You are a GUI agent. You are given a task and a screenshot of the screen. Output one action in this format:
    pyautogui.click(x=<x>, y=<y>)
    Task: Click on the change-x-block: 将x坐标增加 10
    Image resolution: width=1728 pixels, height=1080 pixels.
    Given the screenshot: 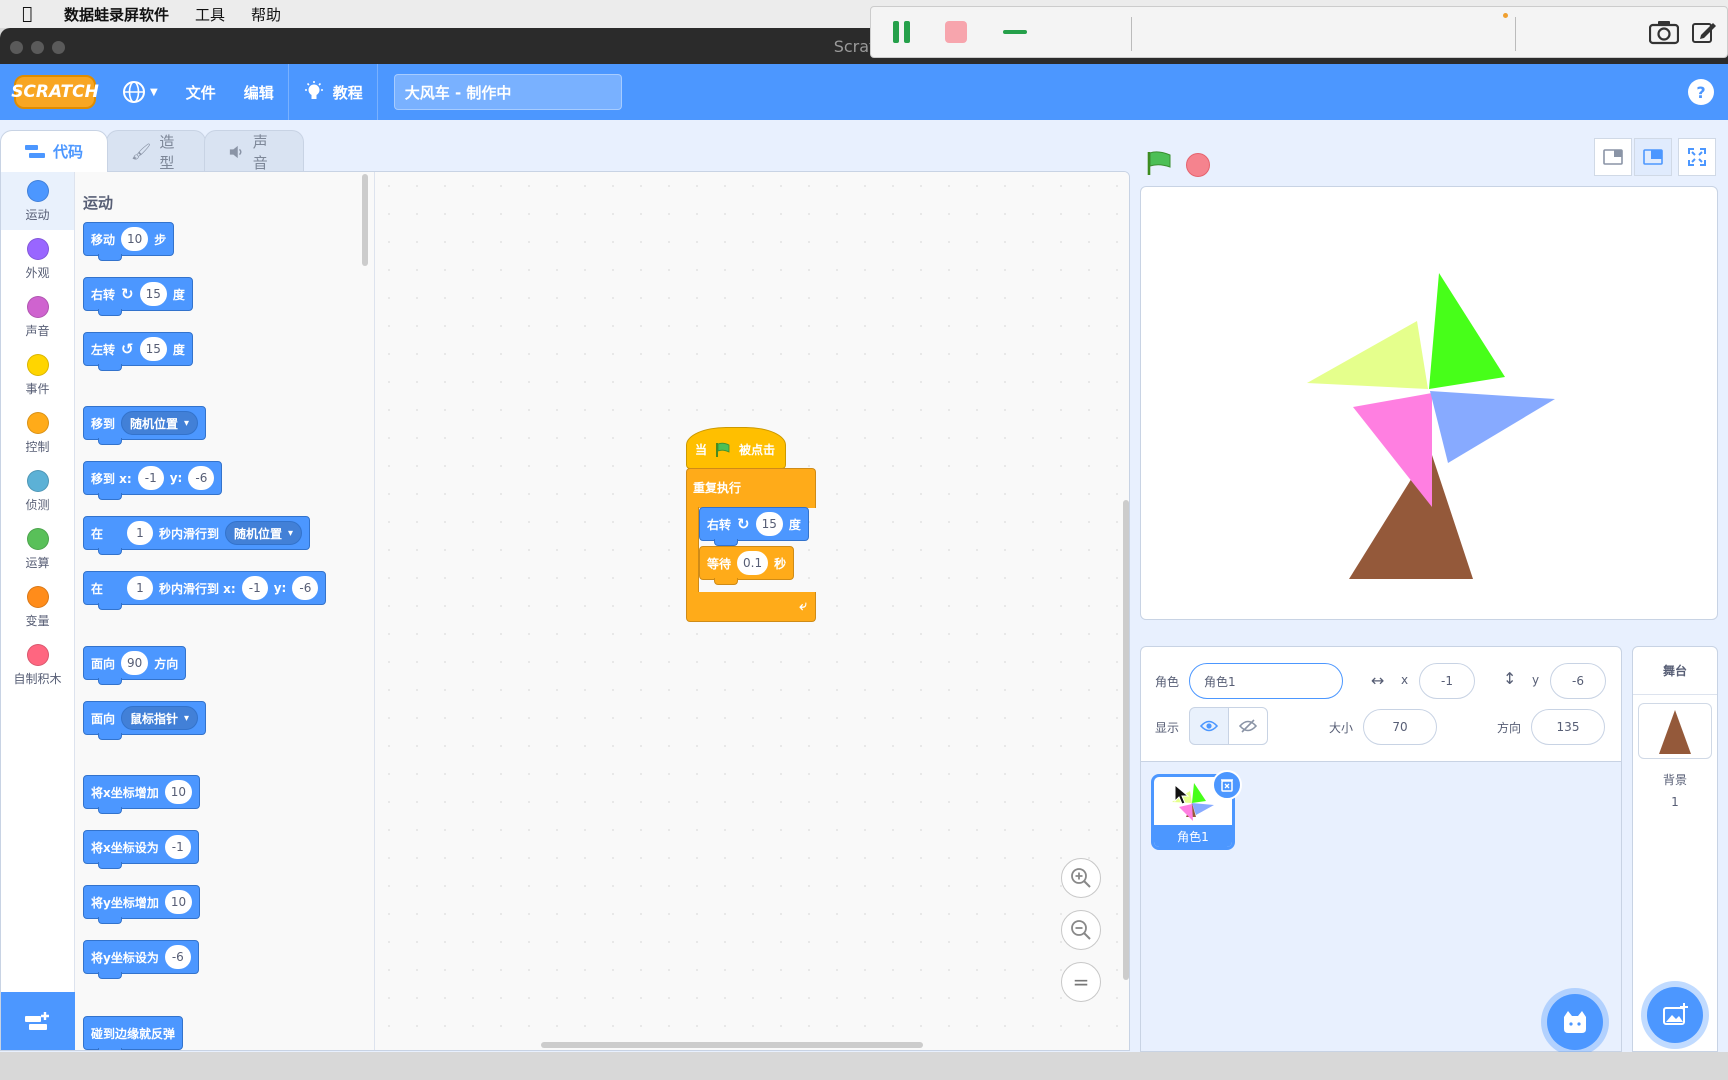 What is the action you would take?
    pyautogui.click(x=142, y=794)
    